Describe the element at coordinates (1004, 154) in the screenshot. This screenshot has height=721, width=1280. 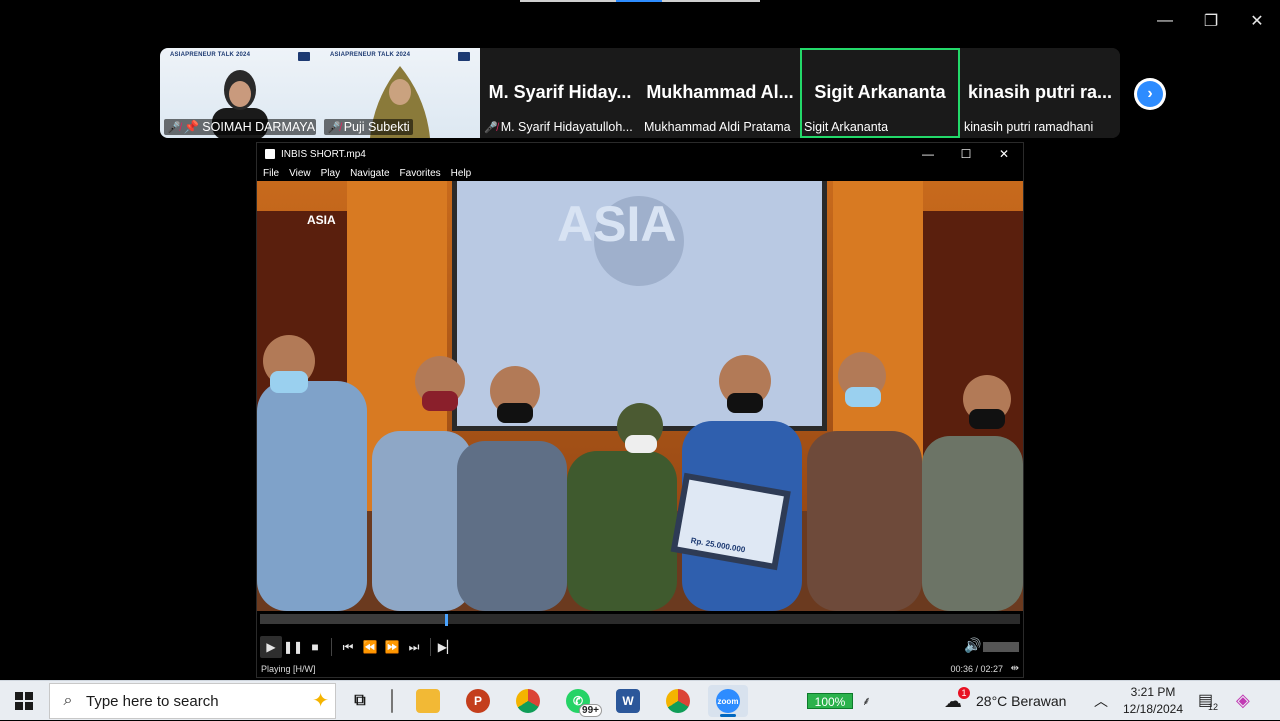
I see `player-close-button: ✕` at that location.